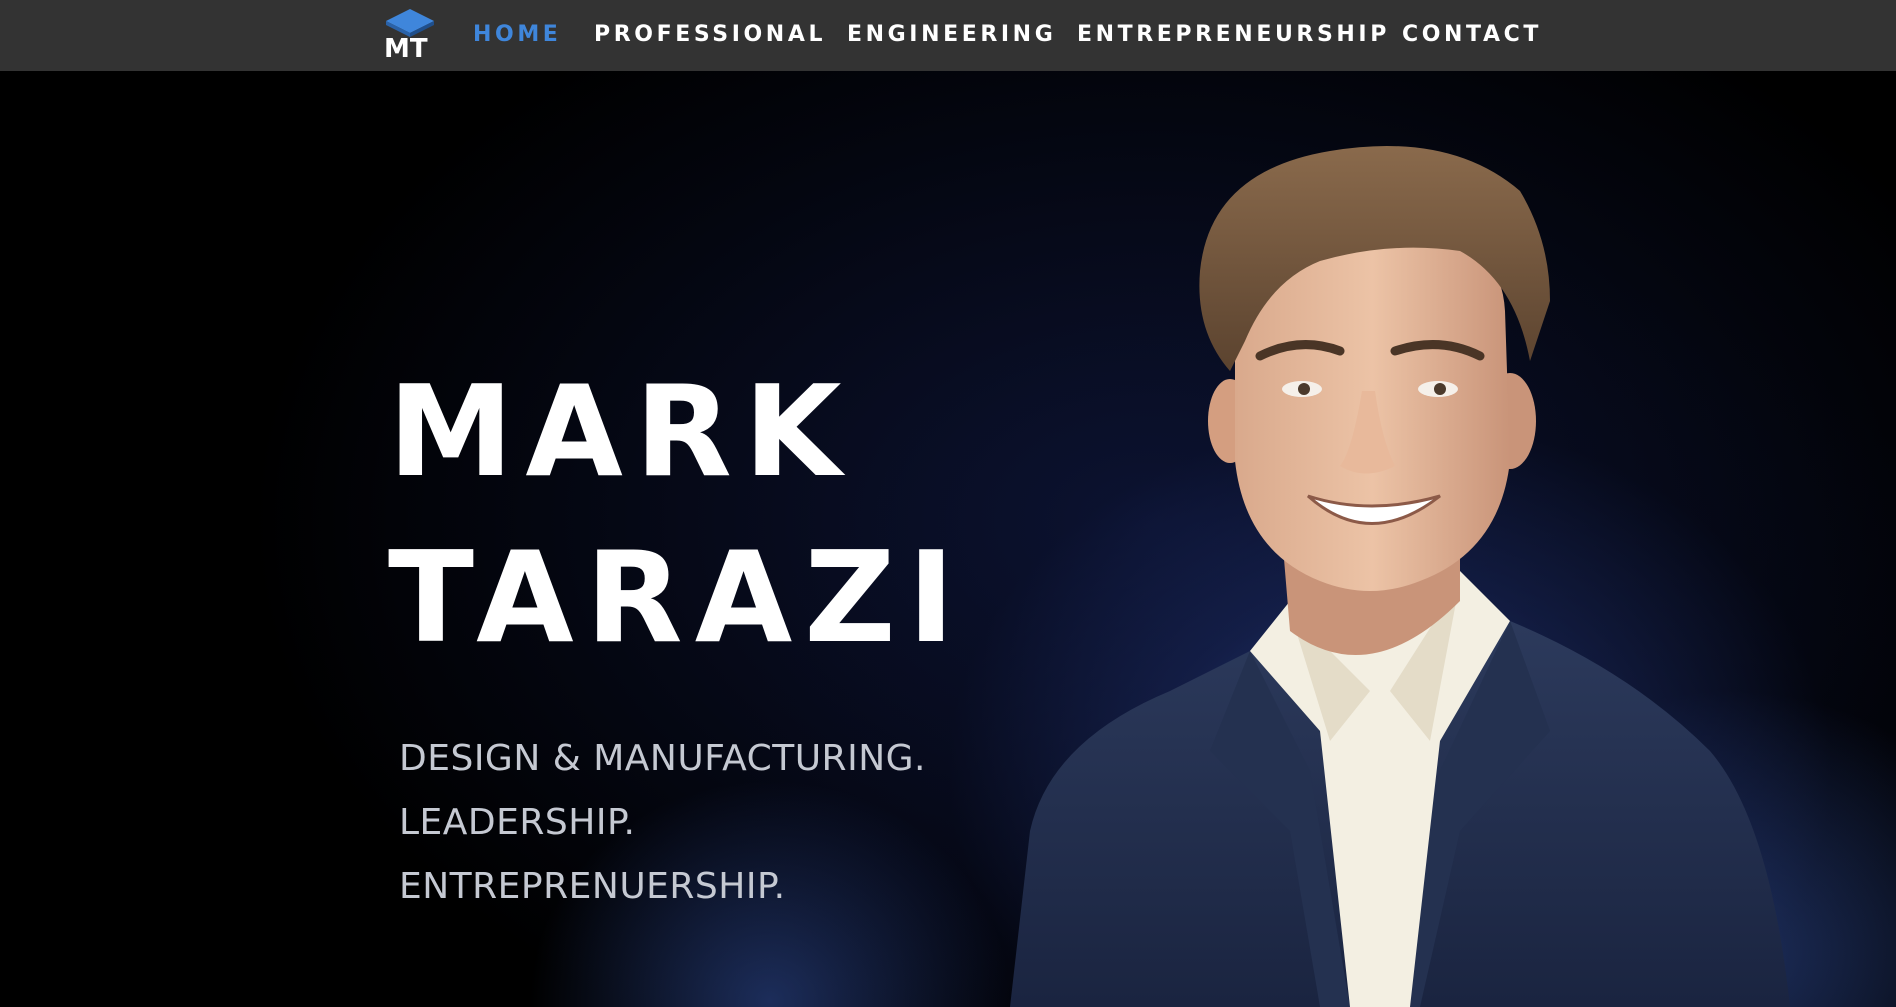  Describe the element at coordinates (1472, 35) in the screenshot. I see `nav-item-contact: CONTACT` at that location.